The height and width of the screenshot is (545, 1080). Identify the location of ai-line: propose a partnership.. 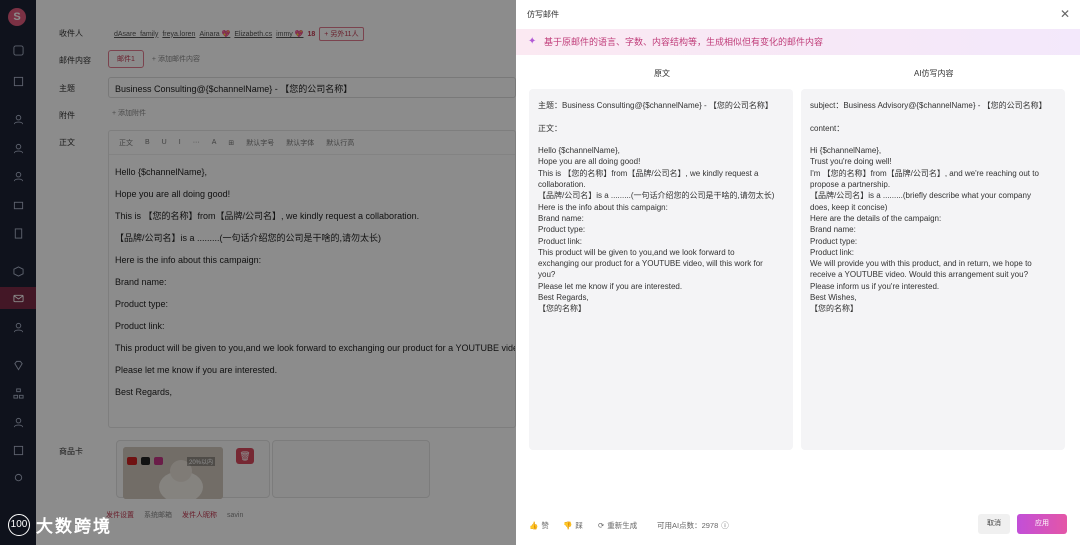
(850, 185).